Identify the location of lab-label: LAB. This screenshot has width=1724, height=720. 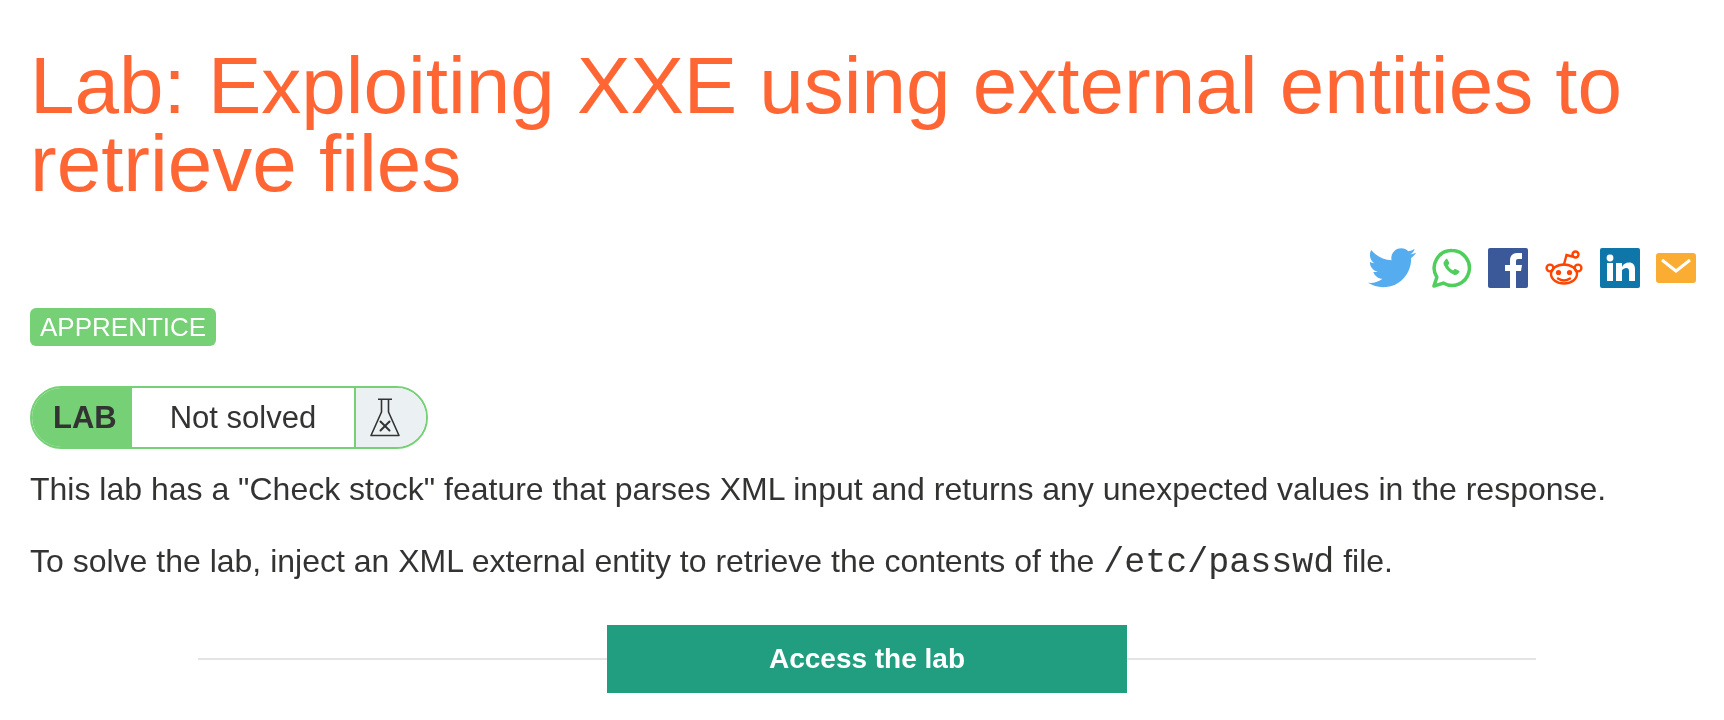
(82, 417).